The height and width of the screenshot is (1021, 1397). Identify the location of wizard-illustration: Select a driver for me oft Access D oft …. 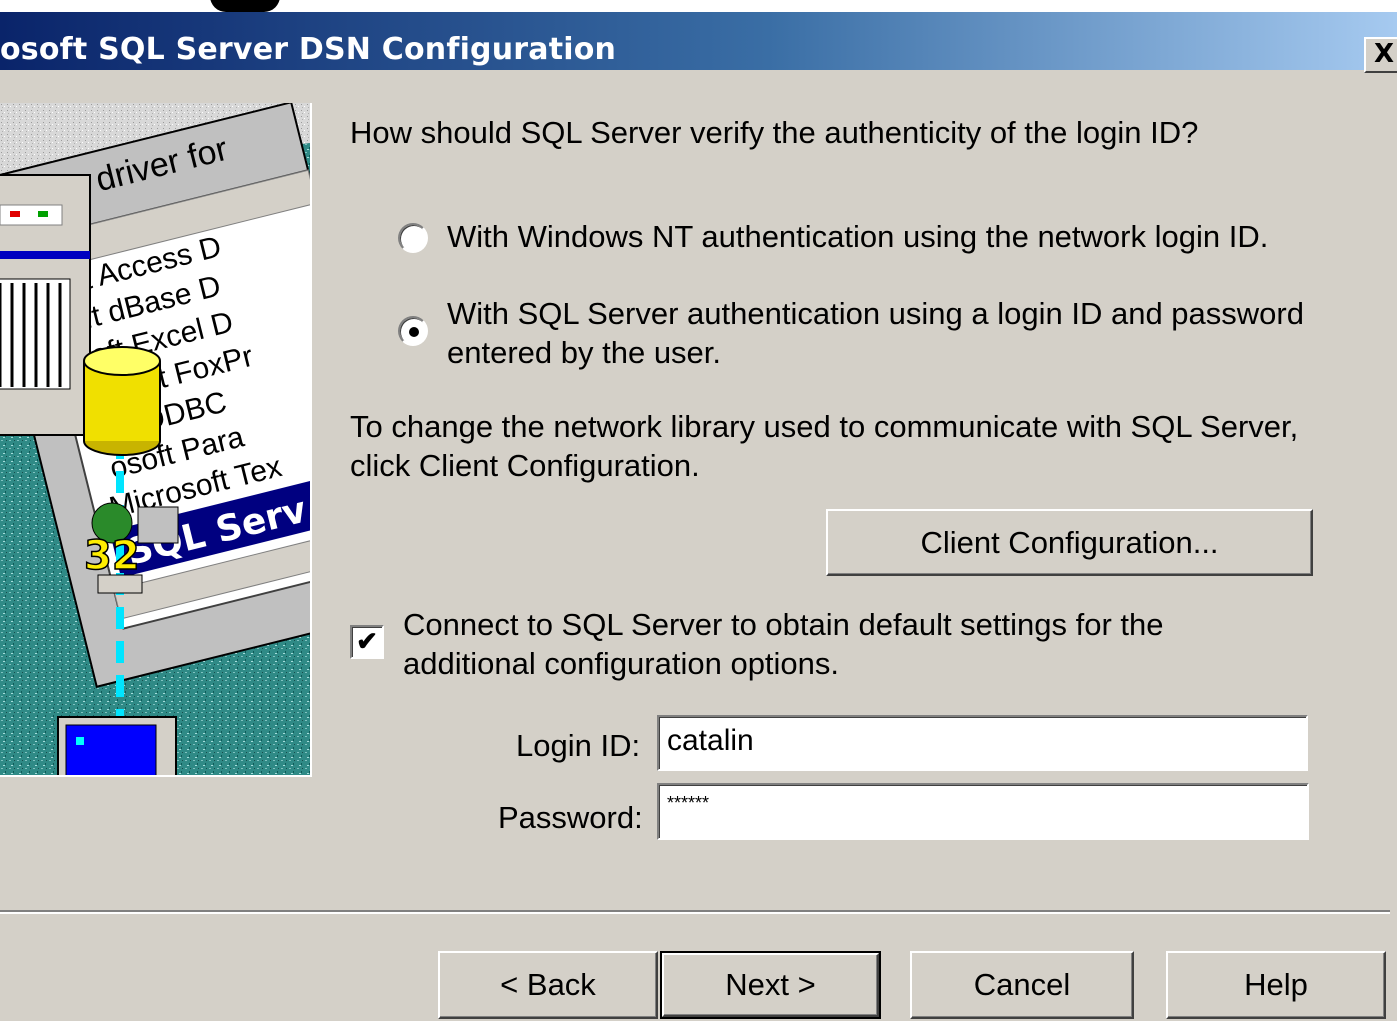
(156, 440).